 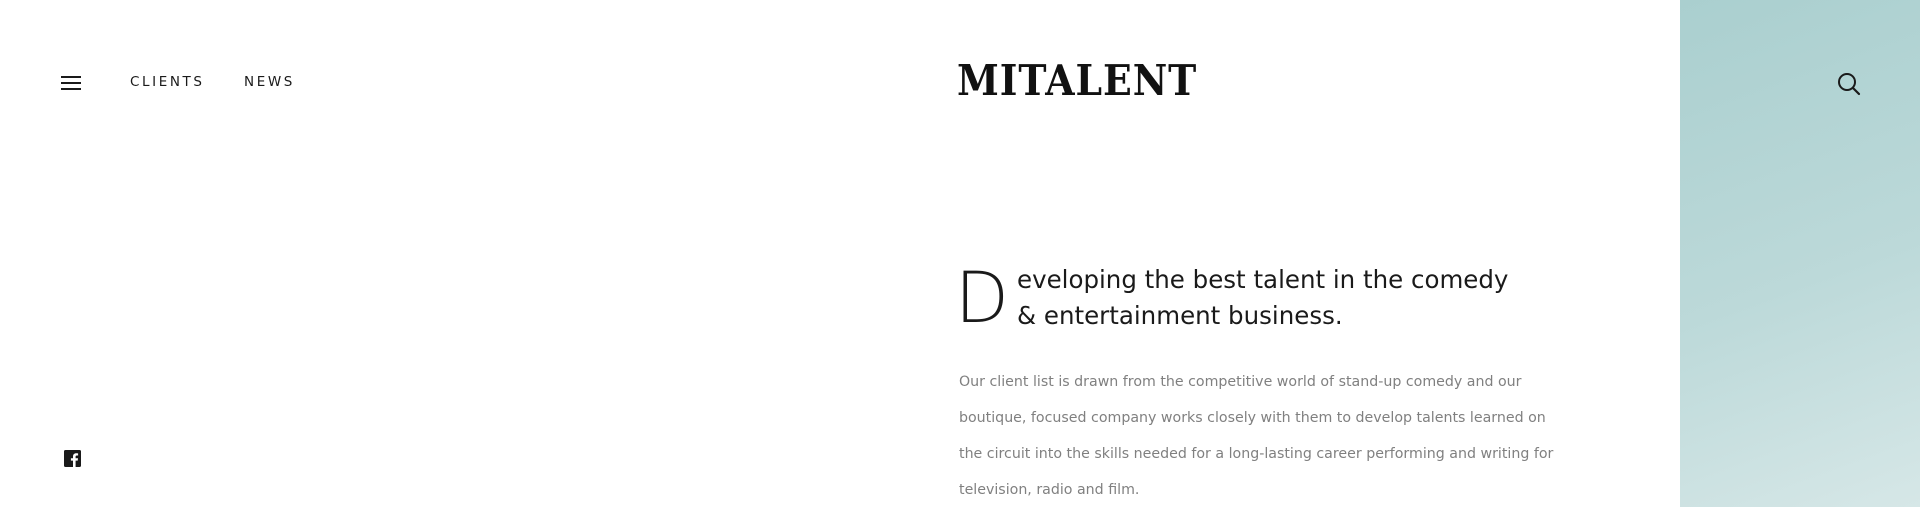 What do you see at coordinates (72, 458) in the screenshot?
I see `facebook-icon` at bounding box center [72, 458].